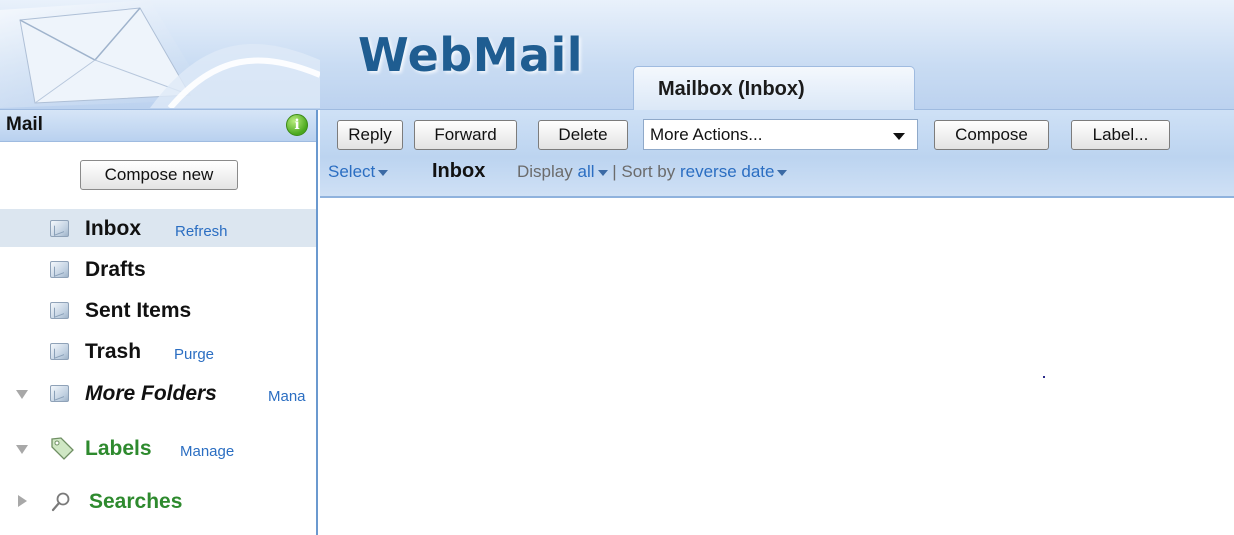 The width and height of the screenshot is (1234, 535). I want to click on folder-label-inbox: Inbox, so click(113, 229).